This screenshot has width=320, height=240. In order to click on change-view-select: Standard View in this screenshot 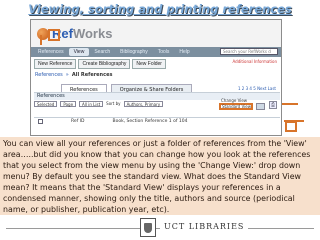, I will do `click(236, 106)`.